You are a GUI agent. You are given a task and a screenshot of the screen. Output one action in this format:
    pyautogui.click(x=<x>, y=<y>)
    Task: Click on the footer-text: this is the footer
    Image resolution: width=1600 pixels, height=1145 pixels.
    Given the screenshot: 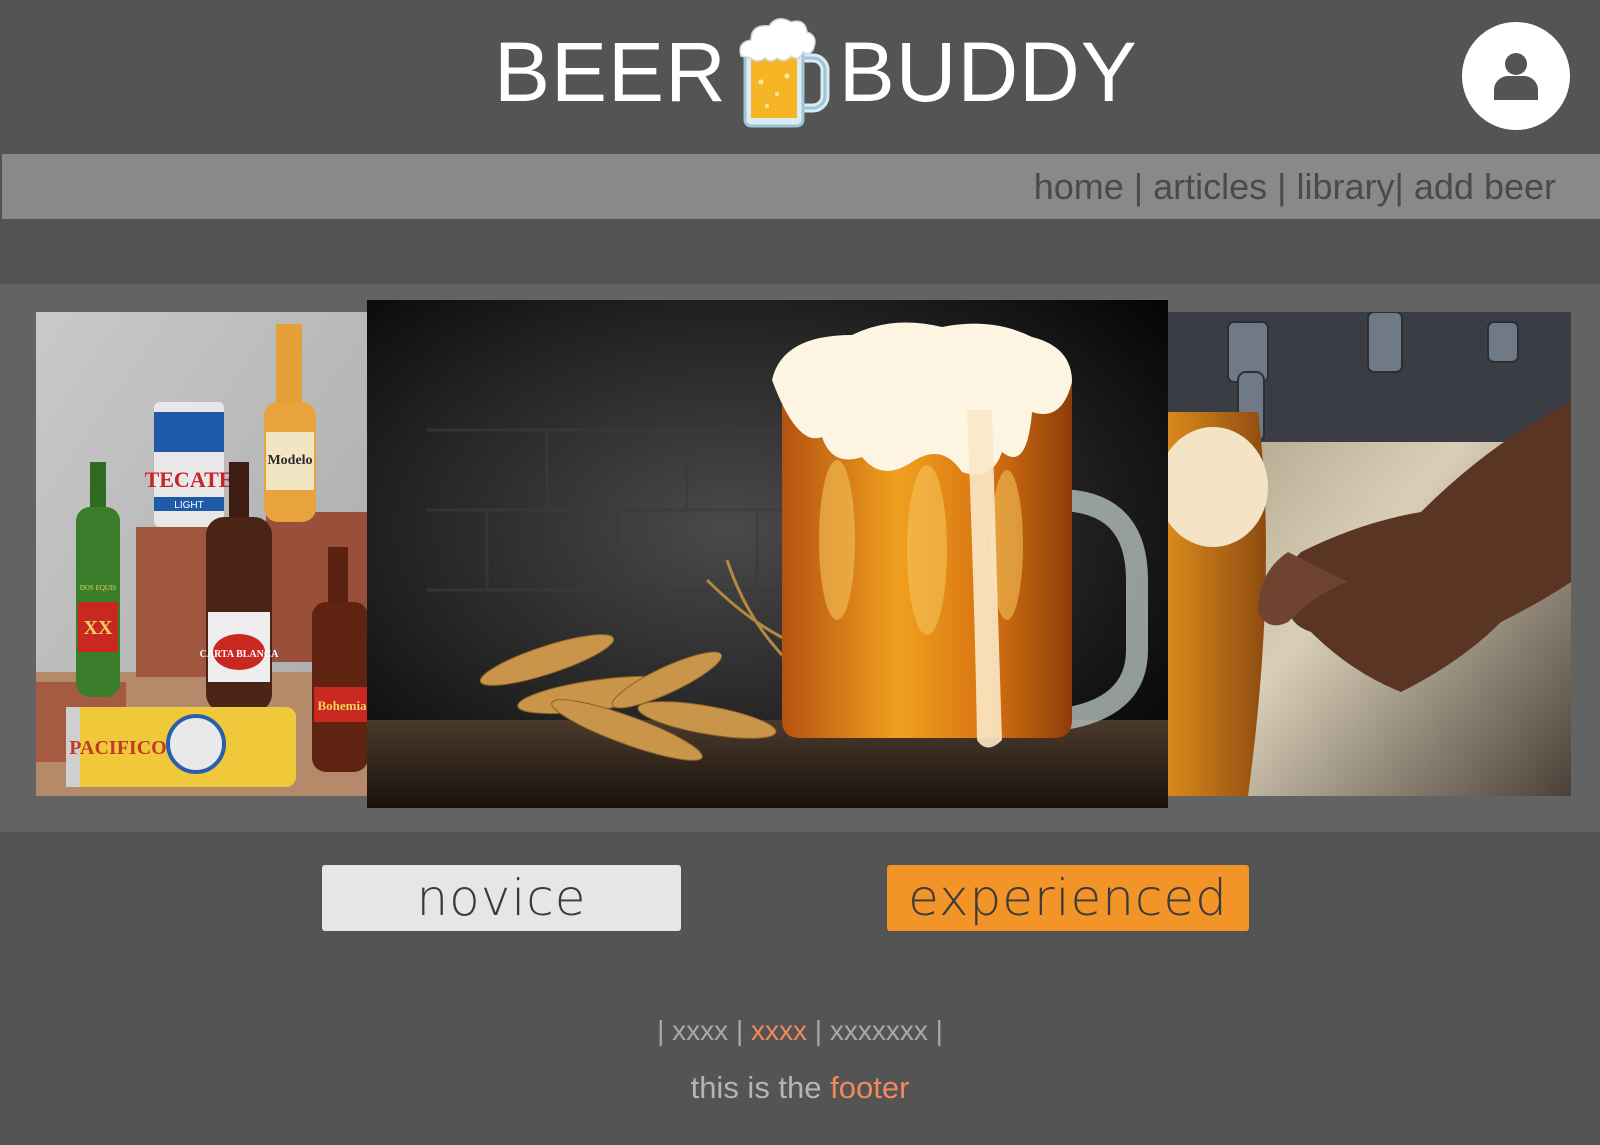 What is the action you would take?
    pyautogui.click(x=800, y=1088)
    